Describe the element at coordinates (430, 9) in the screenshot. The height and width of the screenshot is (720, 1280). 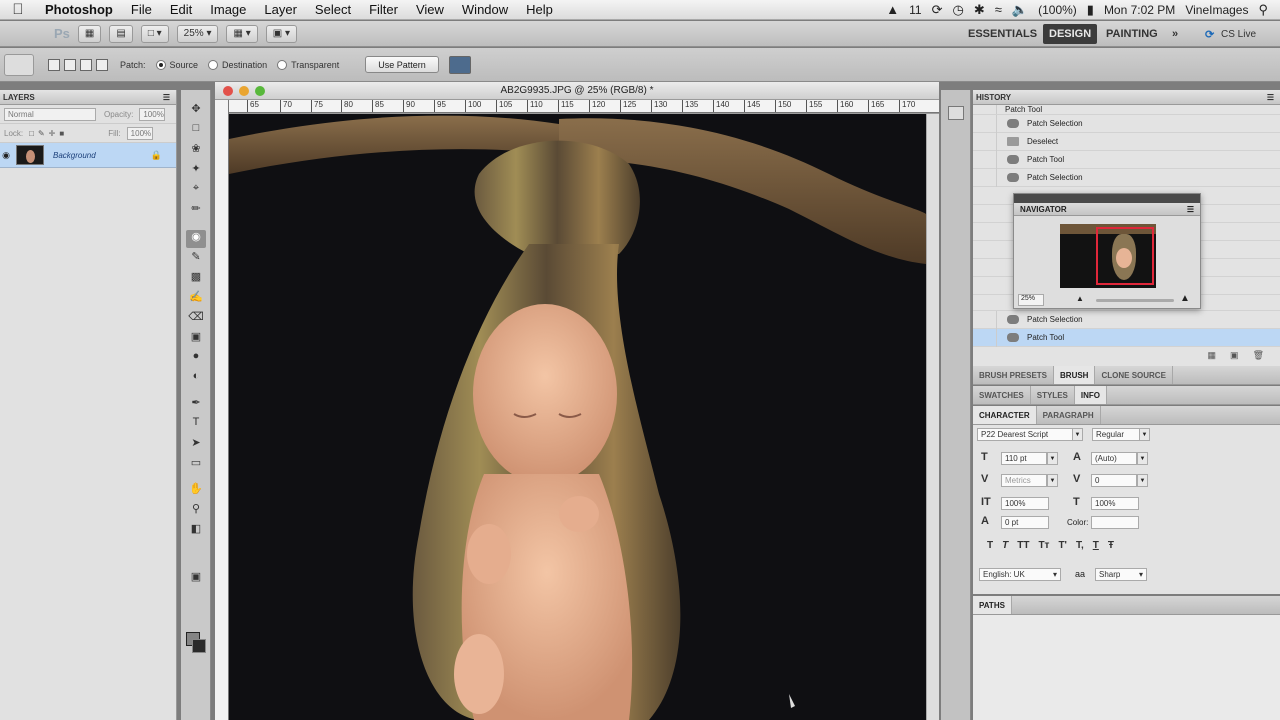
I see `menu-view: View` at that location.